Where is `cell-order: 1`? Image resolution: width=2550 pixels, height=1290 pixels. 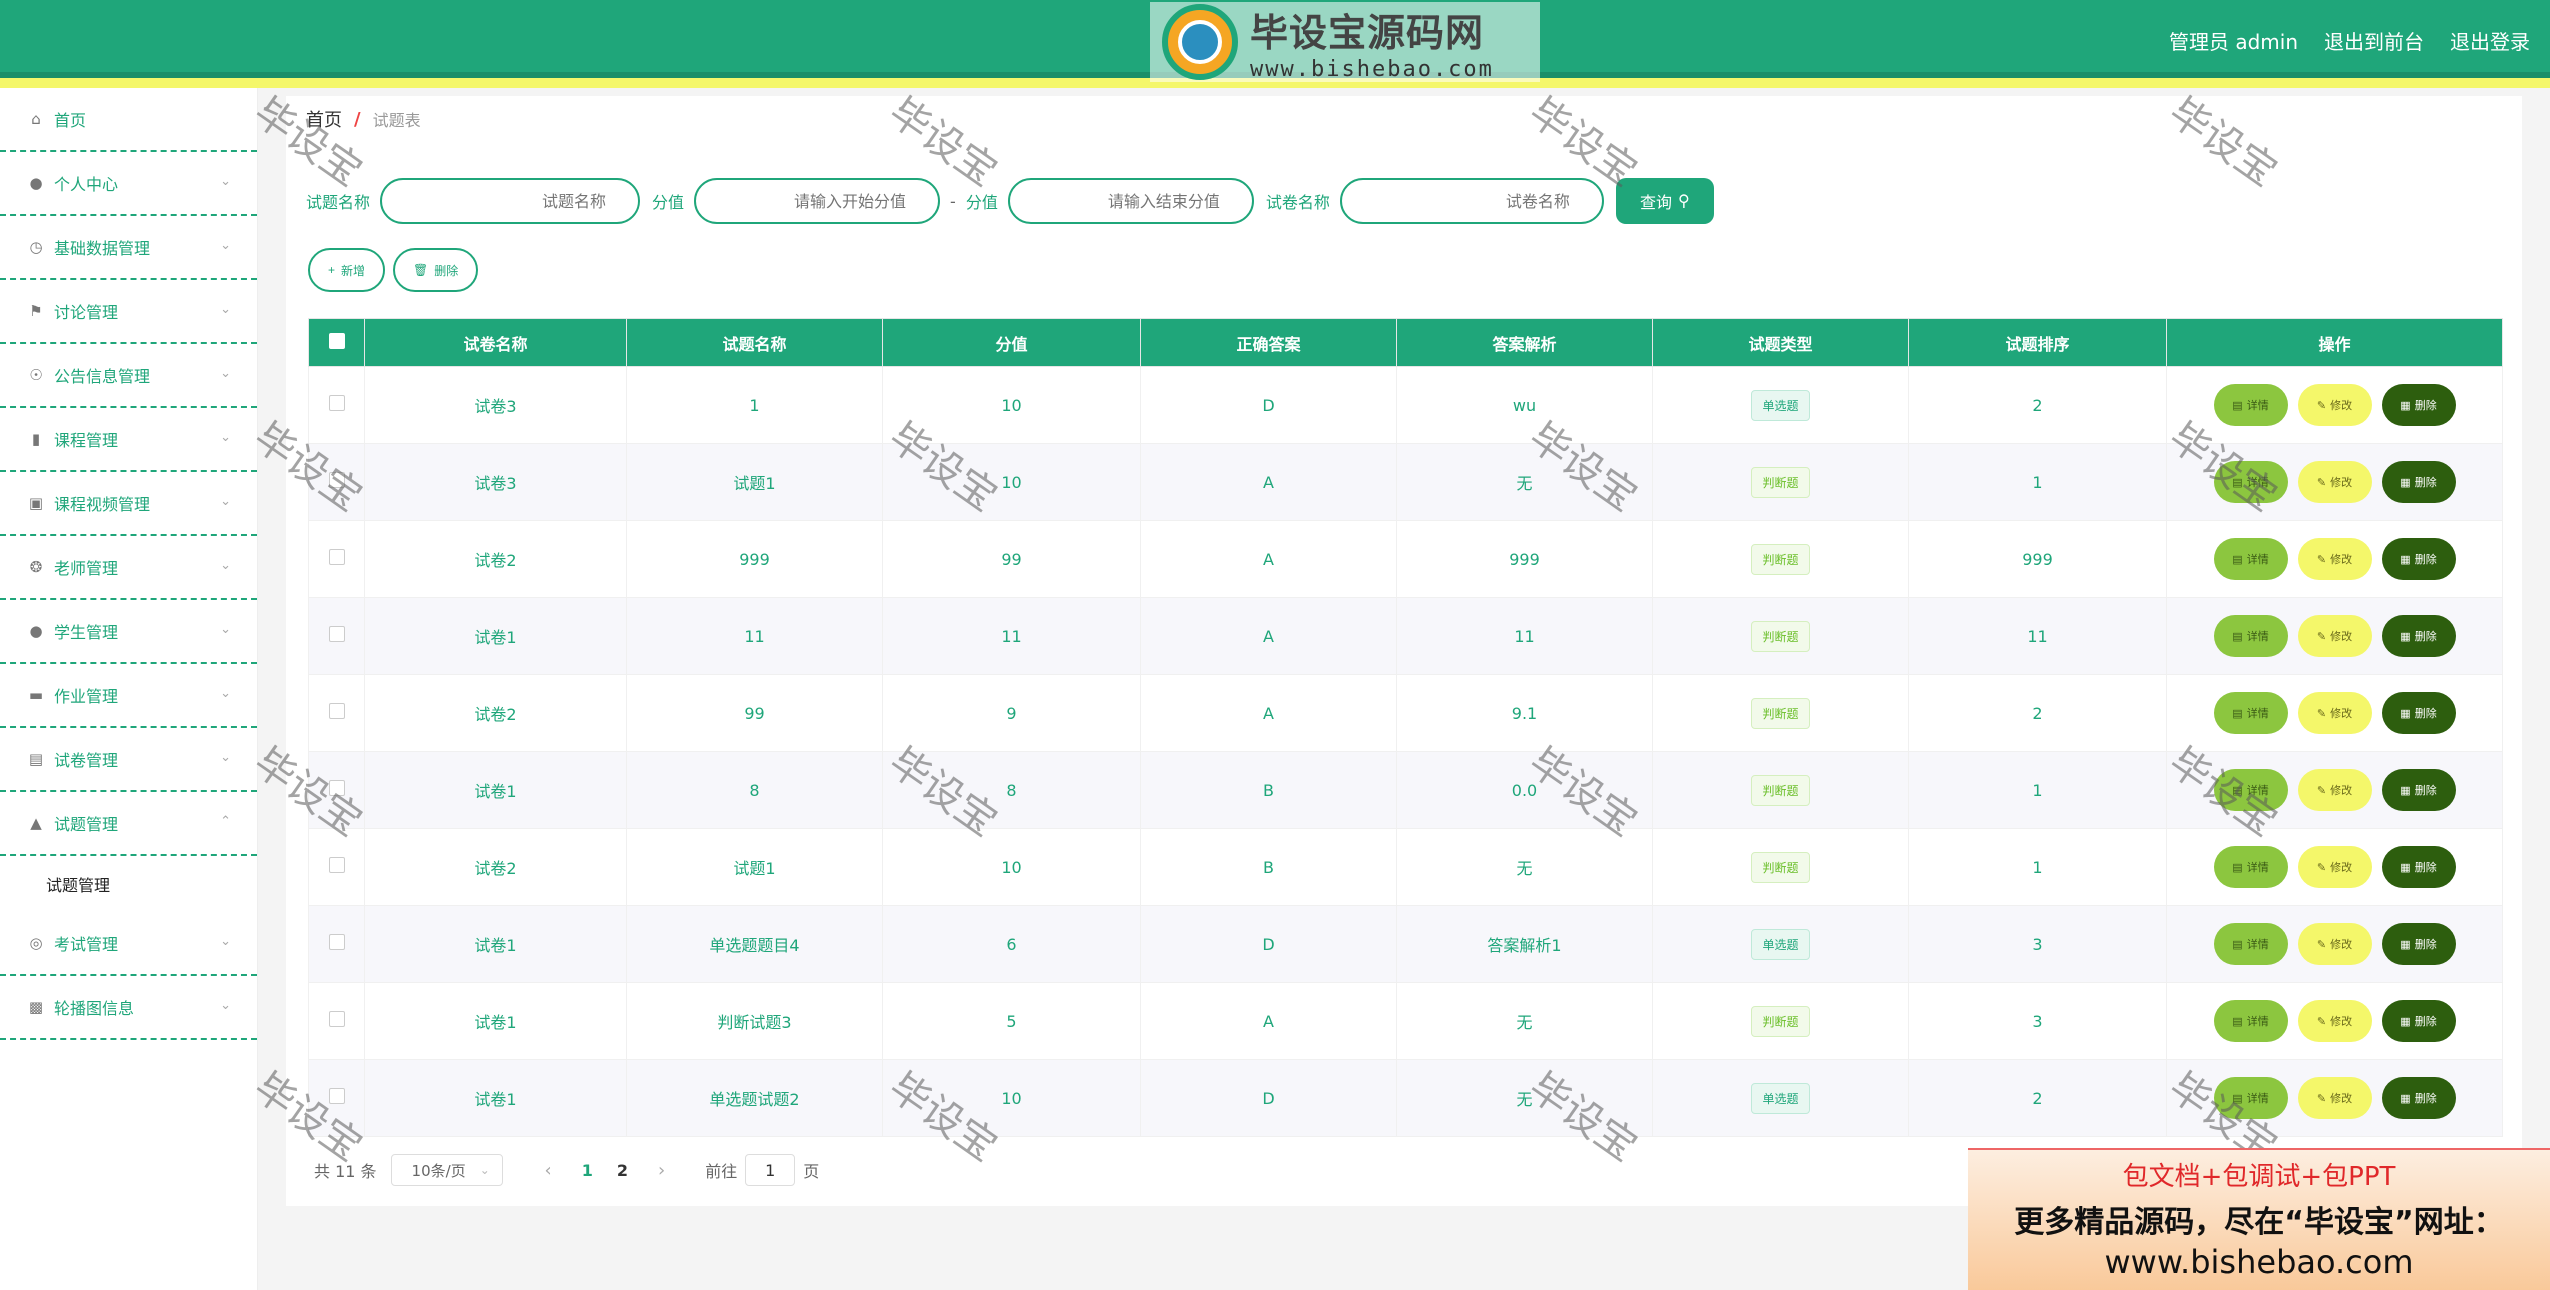
cell-order: 1 is located at coordinates (2037, 867).